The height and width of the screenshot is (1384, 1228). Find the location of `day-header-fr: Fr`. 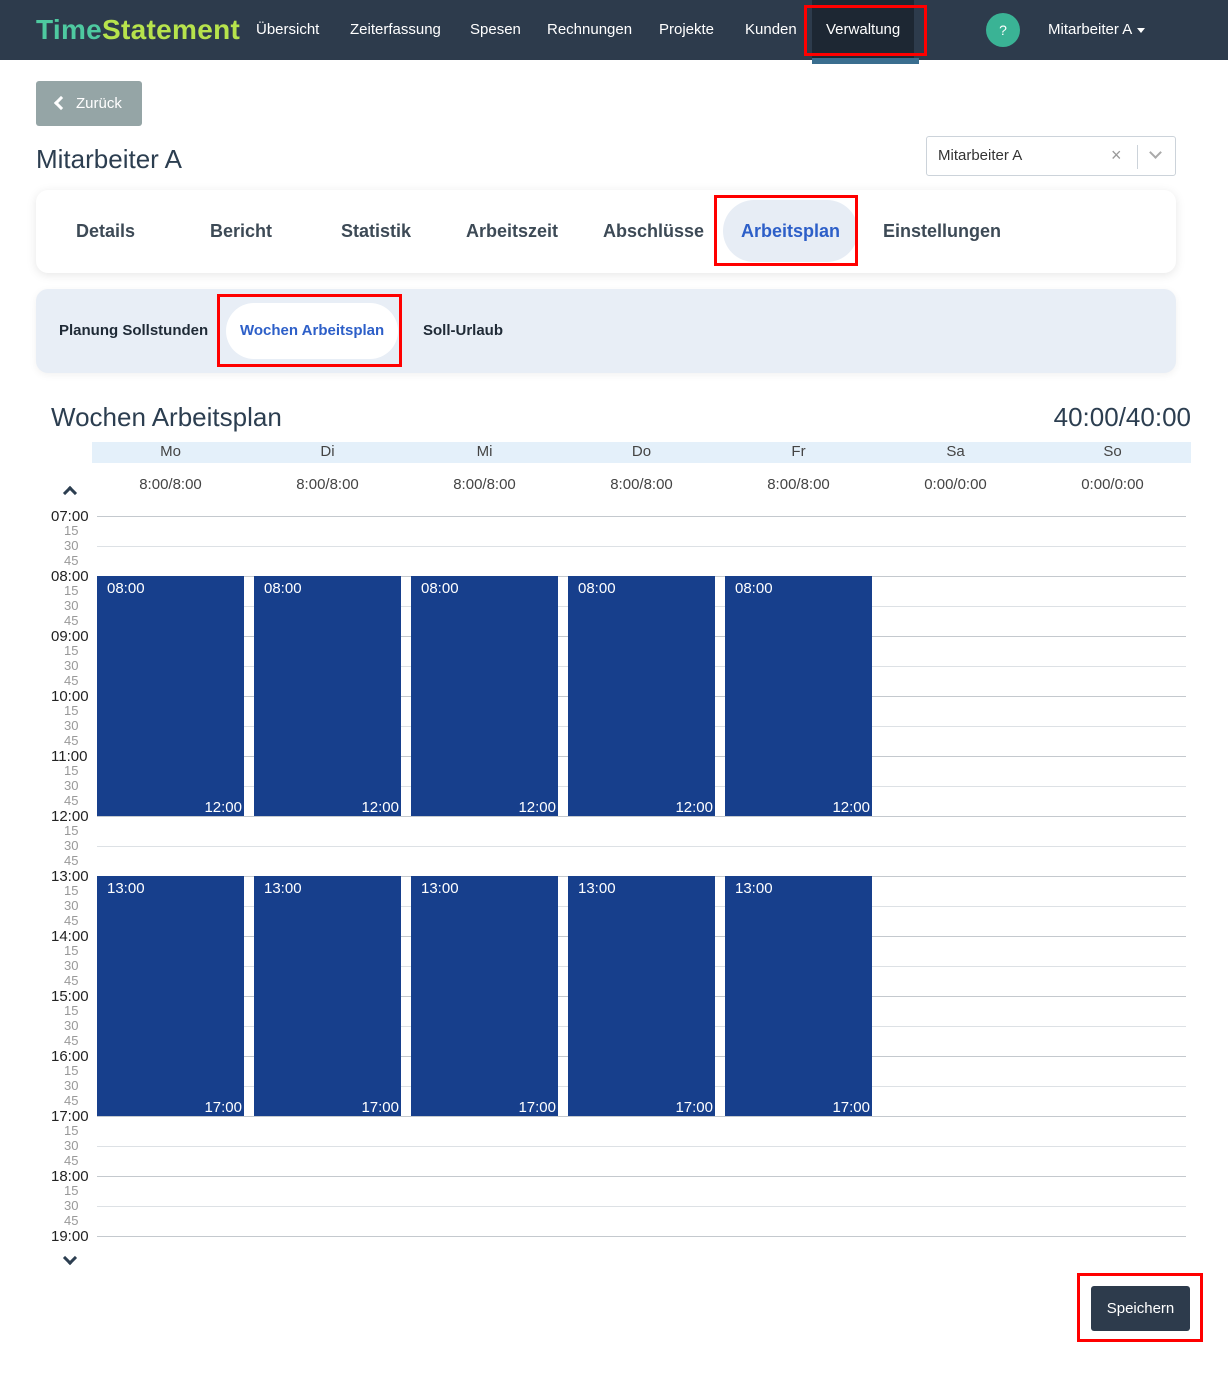

day-header-fr: Fr is located at coordinates (798, 451).